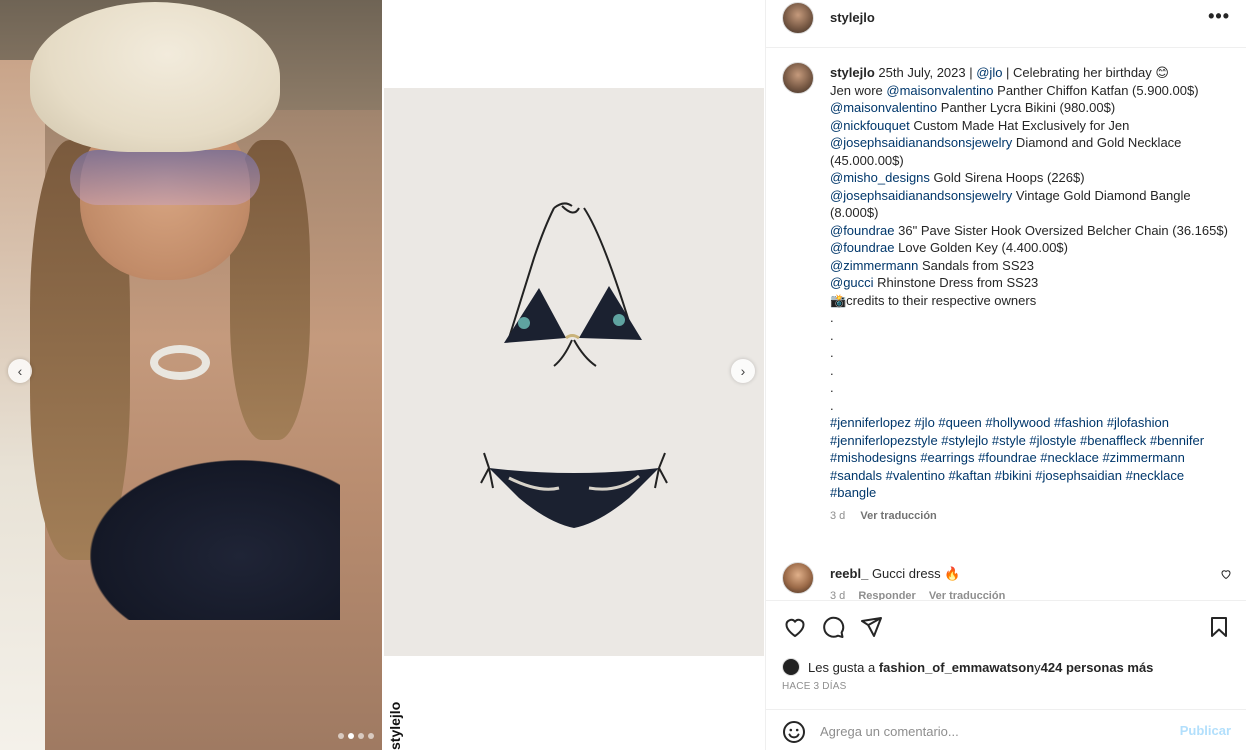 This screenshot has width=1246, height=750. What do you see at coordinates (842, 667) in the screenshot?
I see `likes-prefix: Les gusta a` at bounding box center [842, 667].